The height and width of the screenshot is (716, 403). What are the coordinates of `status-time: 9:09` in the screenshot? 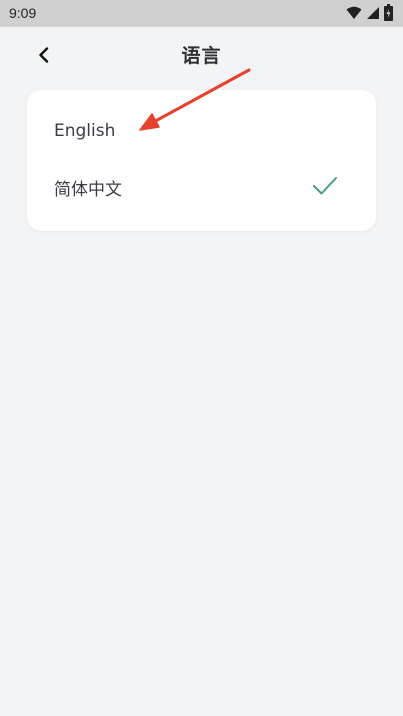 It's located at (23, 13).